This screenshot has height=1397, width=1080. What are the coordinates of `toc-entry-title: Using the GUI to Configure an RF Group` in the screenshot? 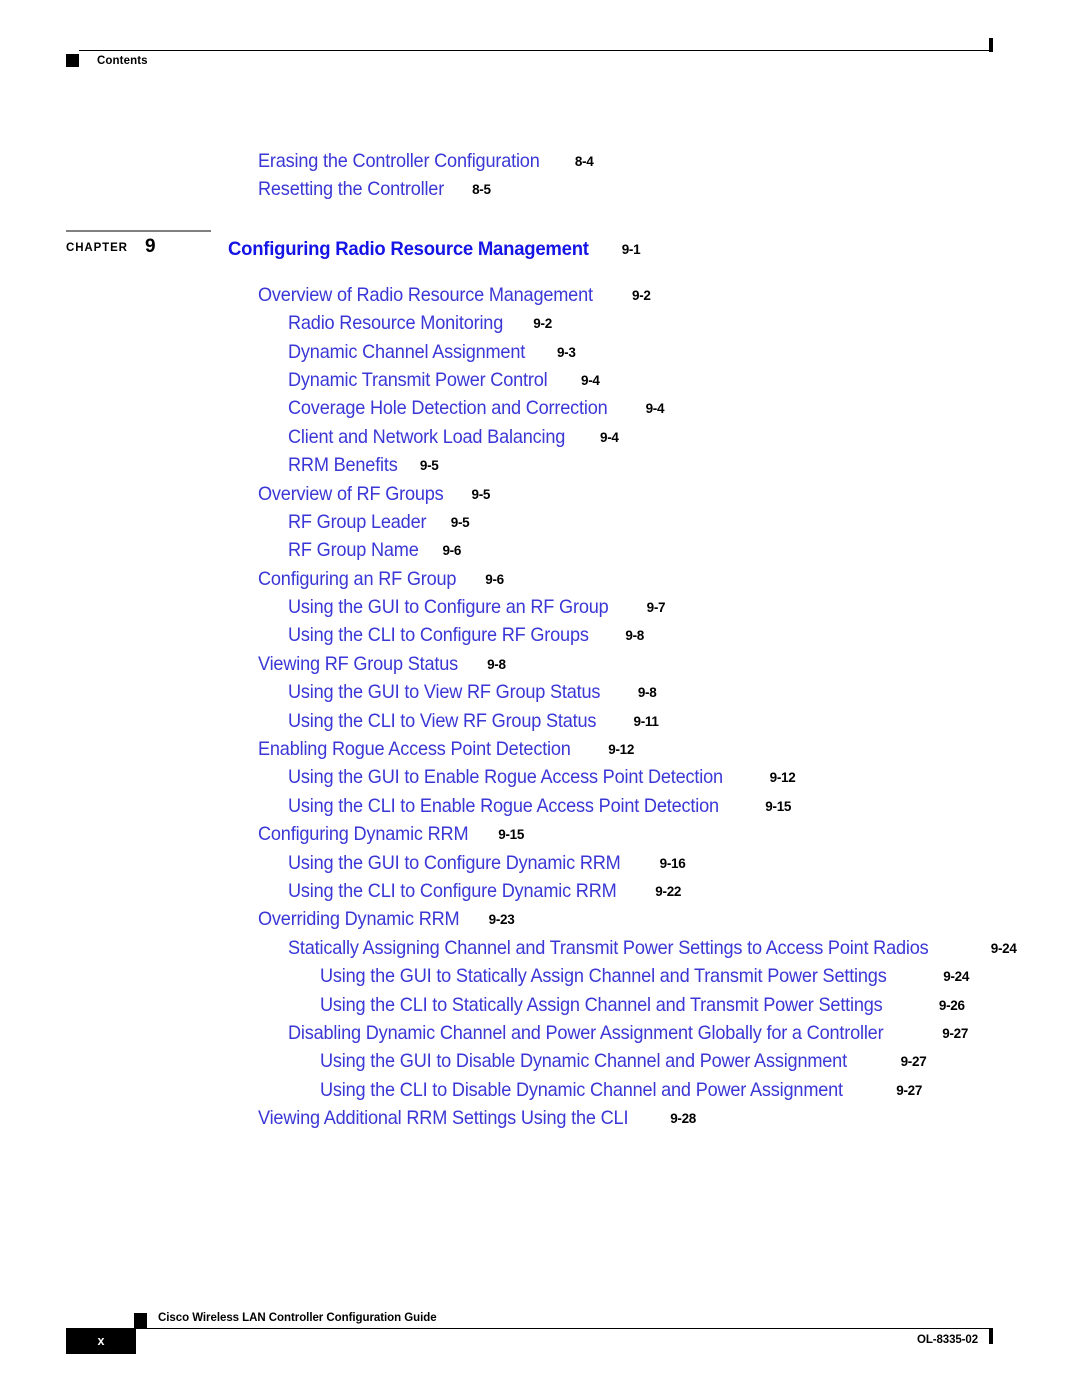 It's located at (448, 607).